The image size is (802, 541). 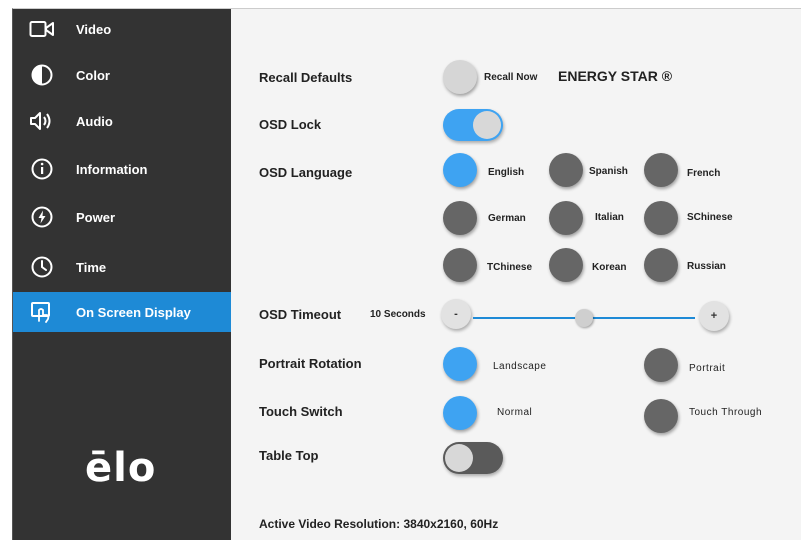 I want to click on sidebar-item-audio: Audio, so click(x=122, y=121).